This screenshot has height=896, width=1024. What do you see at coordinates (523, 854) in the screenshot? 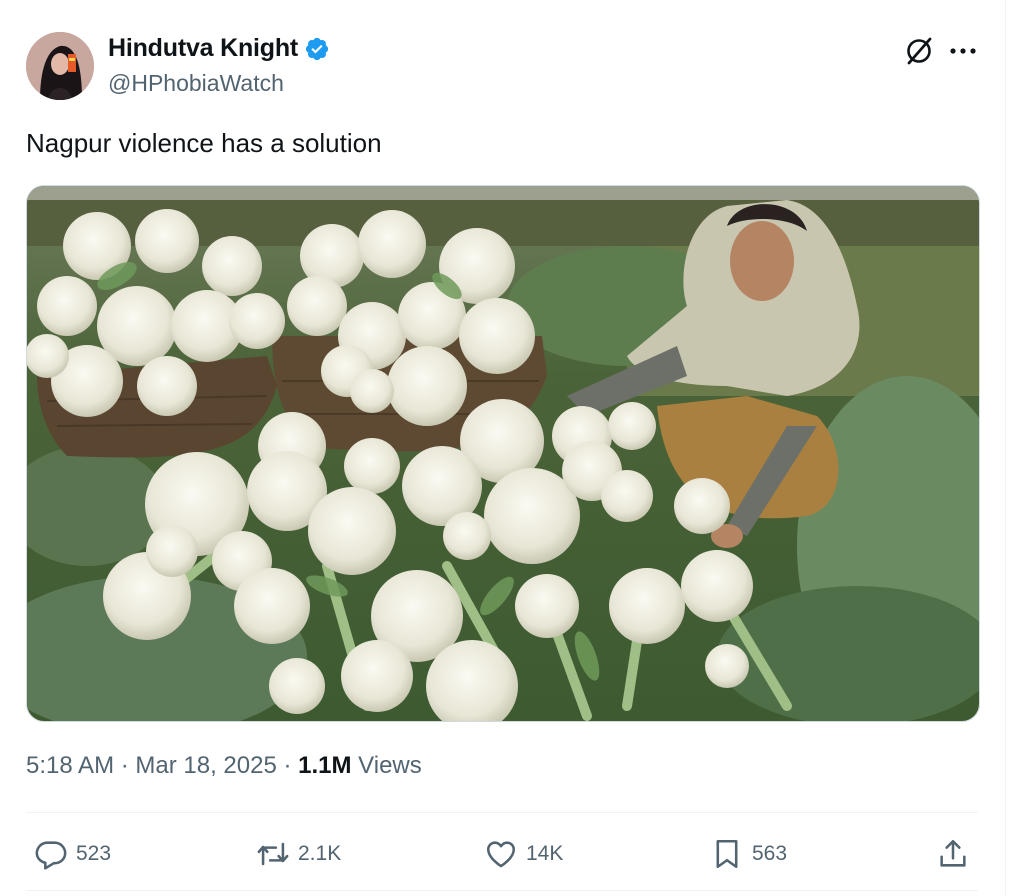
I see `like-button: 14K` at bounding box center [523, 854].